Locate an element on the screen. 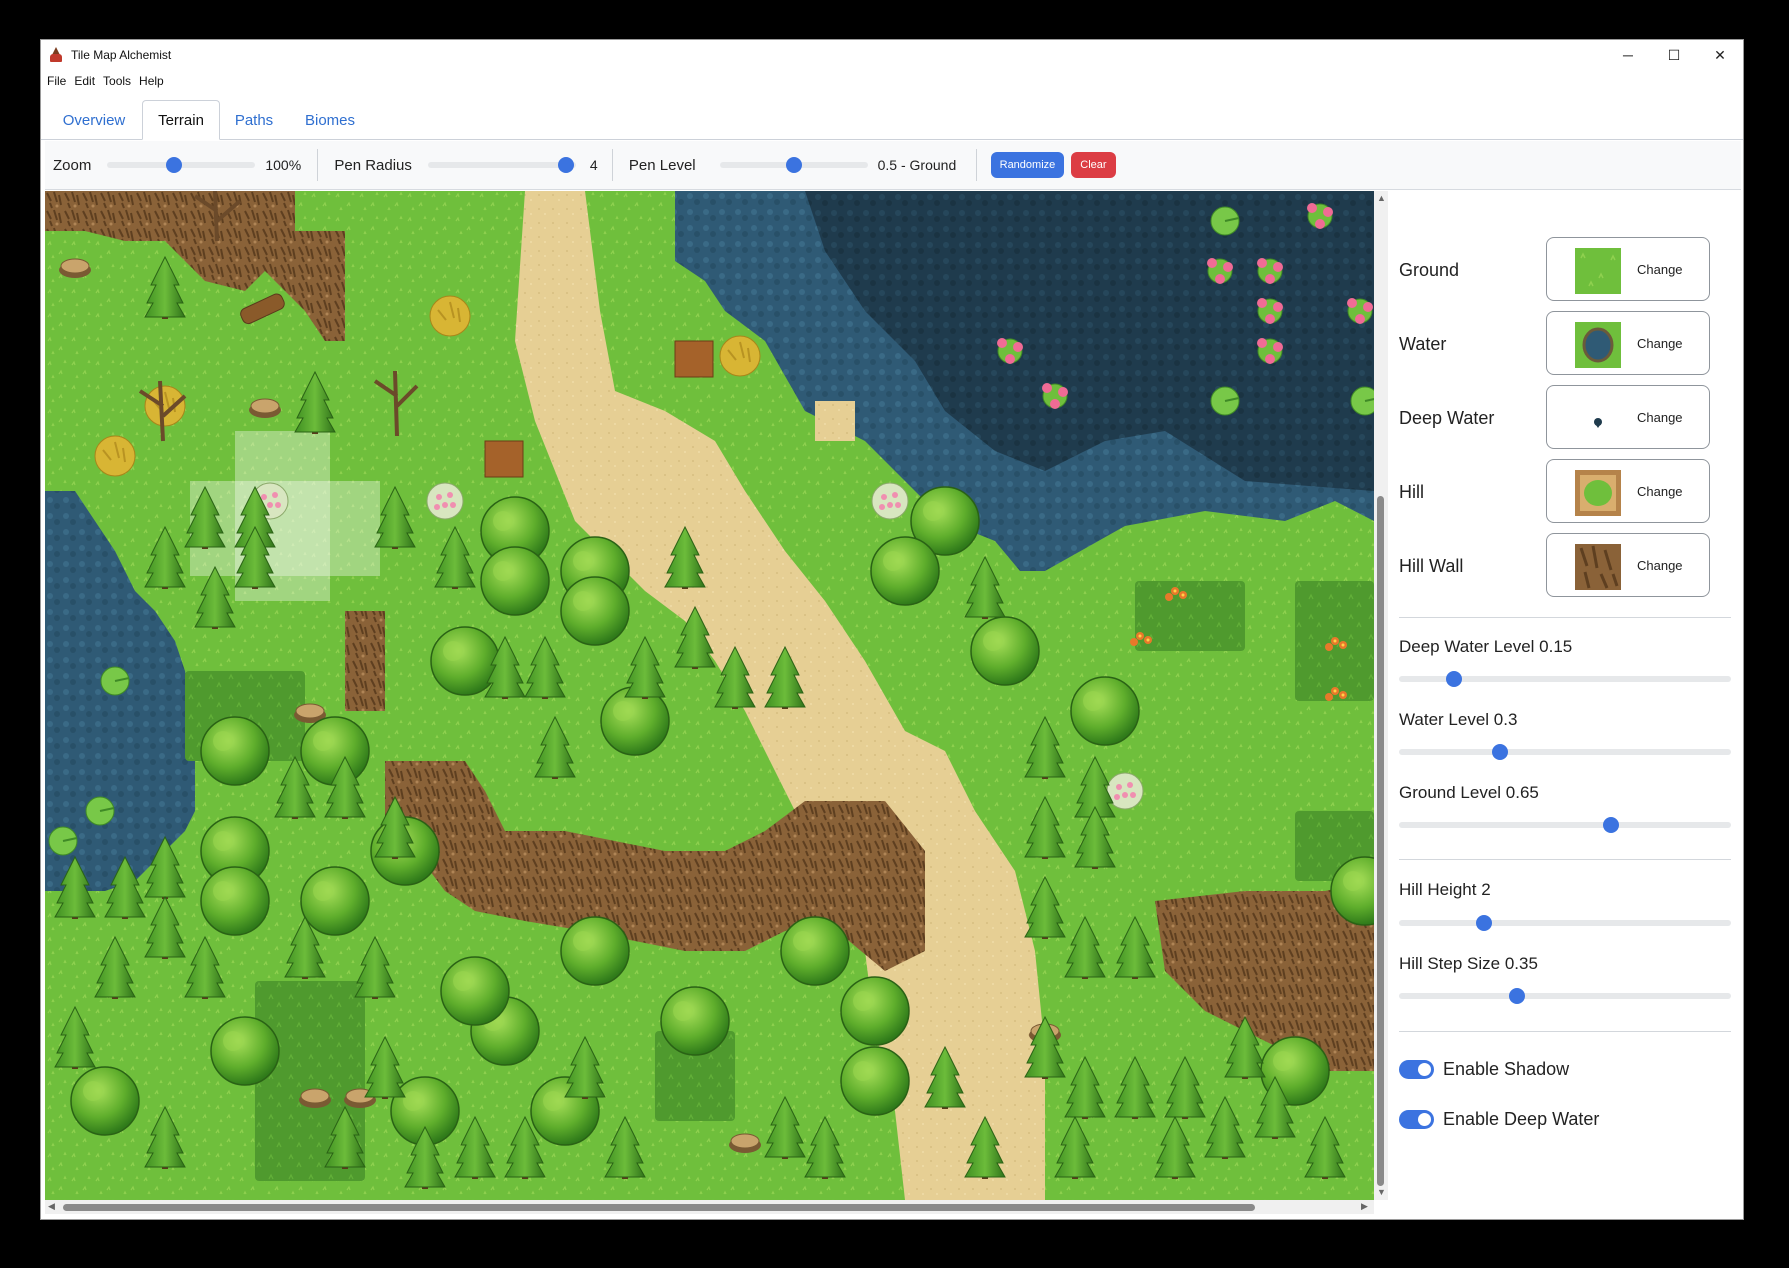  vertical-scroll-thumb is located at coordinates (1380, 841).